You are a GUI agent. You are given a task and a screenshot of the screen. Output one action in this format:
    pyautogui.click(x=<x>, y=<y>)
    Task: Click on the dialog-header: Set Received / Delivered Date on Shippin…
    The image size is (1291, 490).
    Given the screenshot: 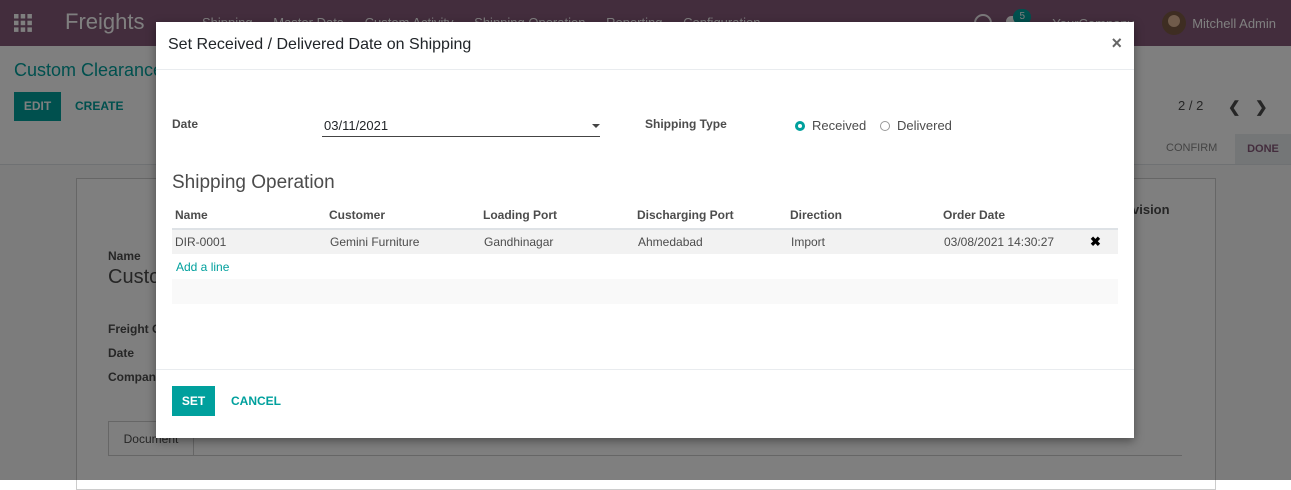 What is the action you would take?
    pyautogui.click(x=645, y=46)
    